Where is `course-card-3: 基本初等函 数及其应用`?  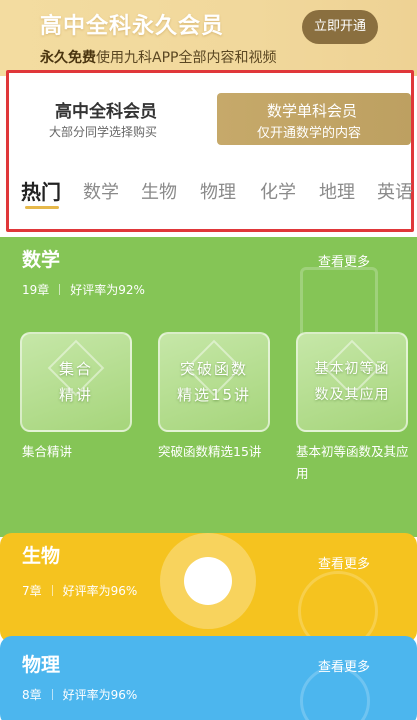
course-card-3: 基本初等函 数及其应用 is located at coordinates (352, 382).